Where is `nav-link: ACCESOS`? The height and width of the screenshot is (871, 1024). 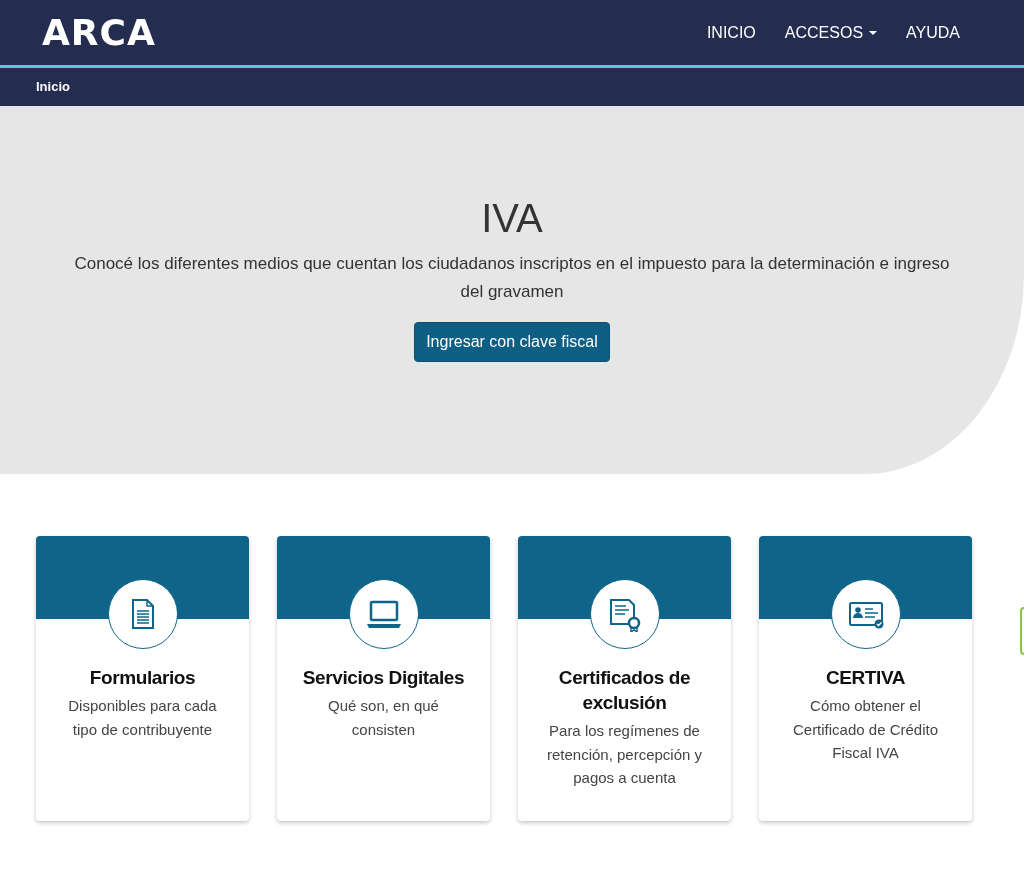
nav-link: ACCESOS is located at coordinates (831, 32).